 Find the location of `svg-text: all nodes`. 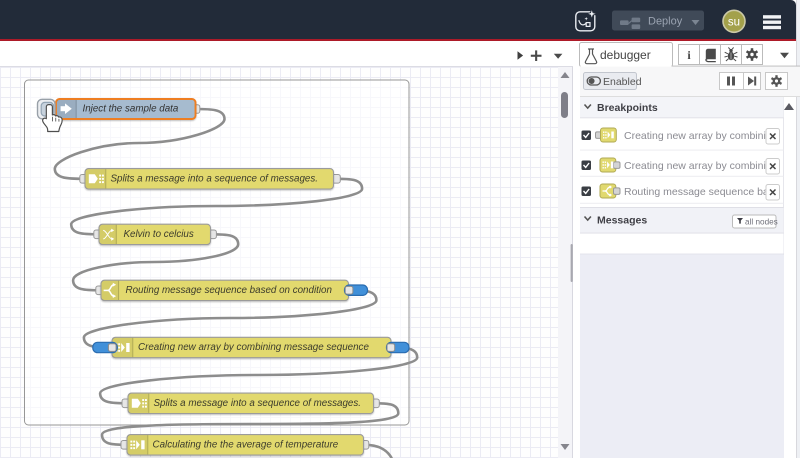

svg-text: all nodes is located at coordinates (761, 222).